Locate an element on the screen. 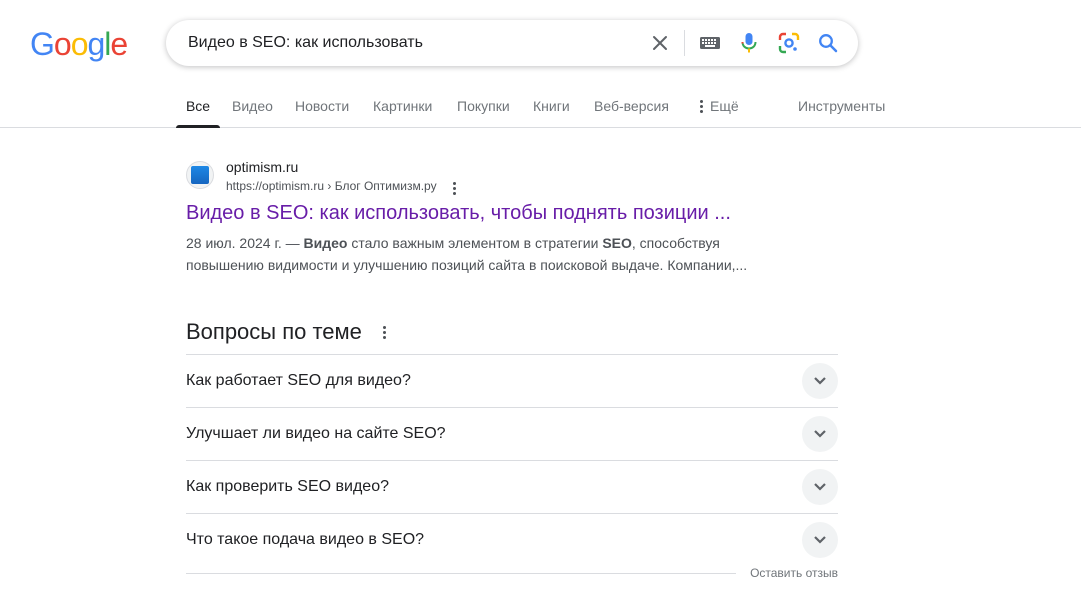  search-button is located at coordinates (828, 43).